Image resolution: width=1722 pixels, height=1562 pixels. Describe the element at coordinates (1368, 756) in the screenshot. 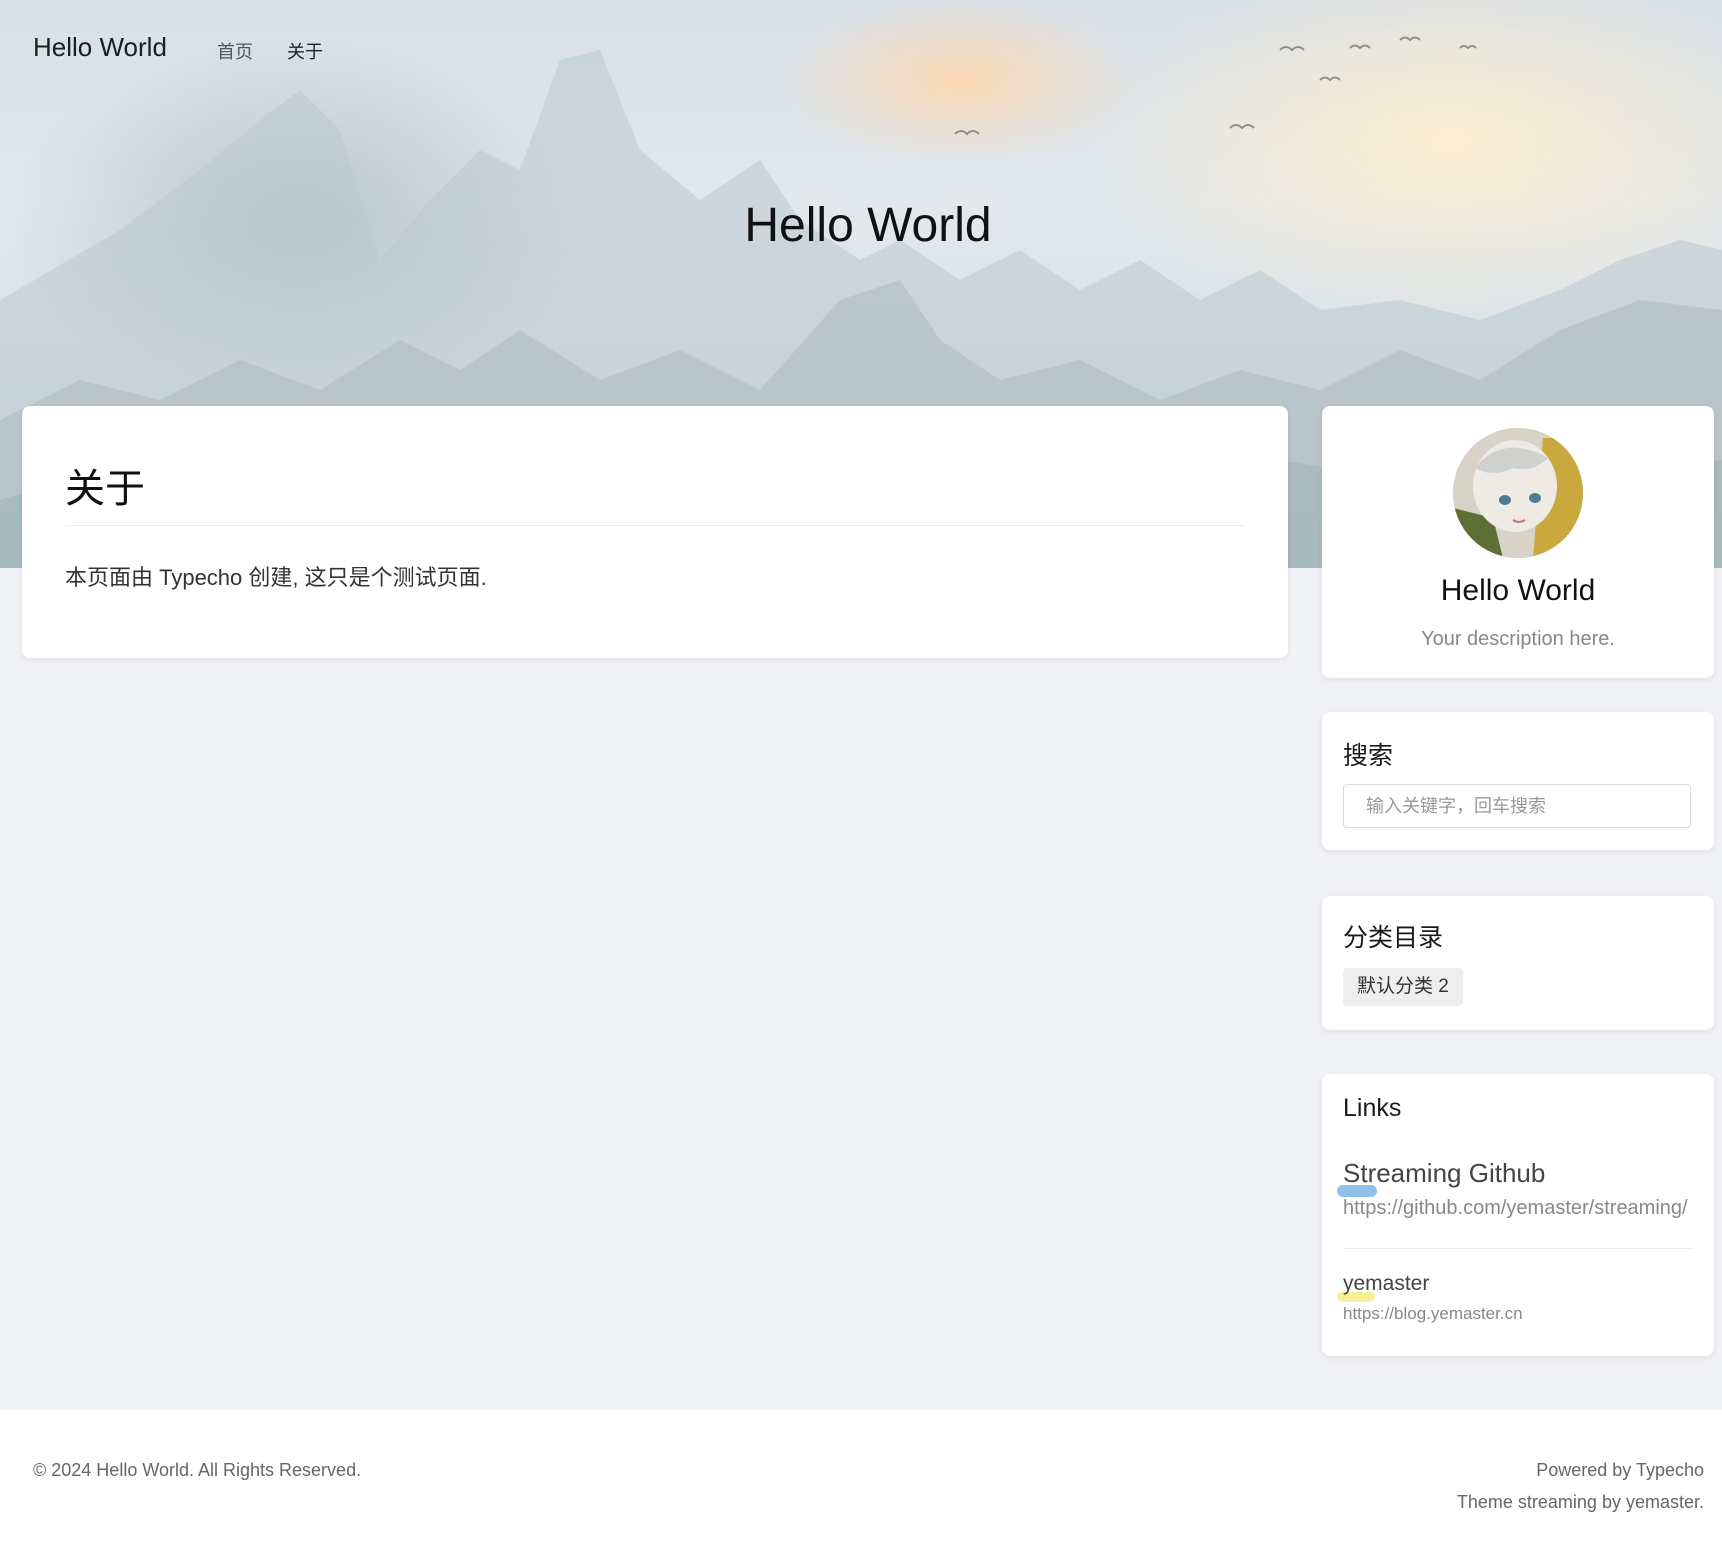

I see `search-widget-title: 搜索` at that location.